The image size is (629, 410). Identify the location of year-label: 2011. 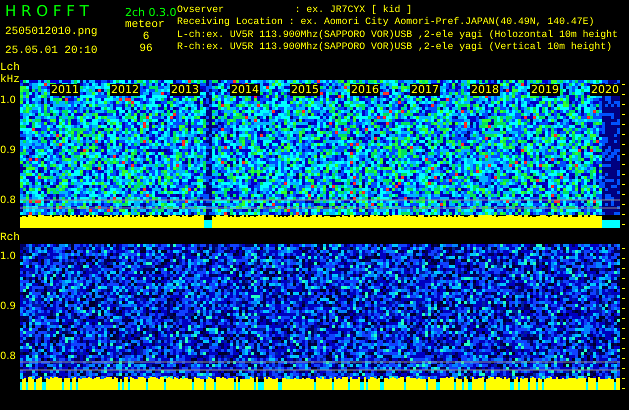
(65, 90).